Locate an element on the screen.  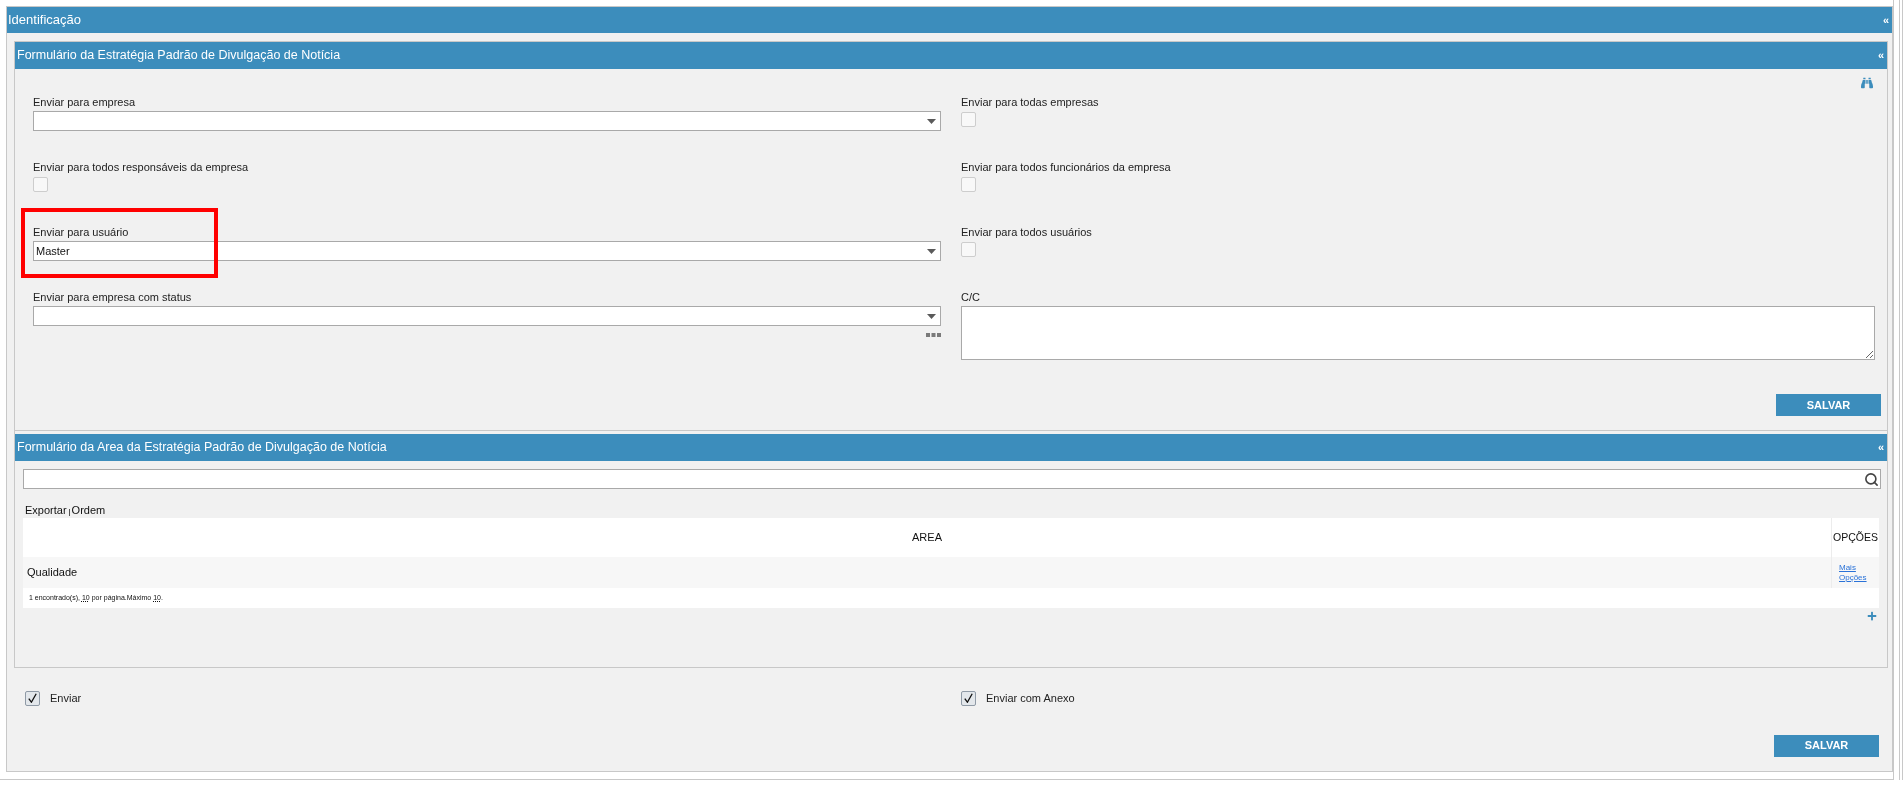
field-label: Enviar para empresa is located at coordinates (85, 102).